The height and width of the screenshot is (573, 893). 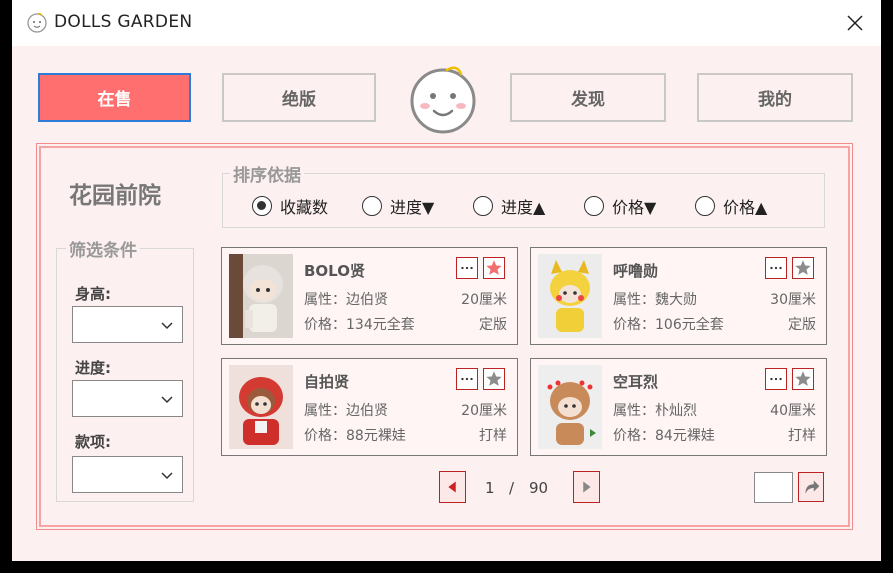 What do you see at coordinates (123, 22) in the screenshot?
I see `app-title: DOLLS GARDEN` at bounding box center [123, 22].